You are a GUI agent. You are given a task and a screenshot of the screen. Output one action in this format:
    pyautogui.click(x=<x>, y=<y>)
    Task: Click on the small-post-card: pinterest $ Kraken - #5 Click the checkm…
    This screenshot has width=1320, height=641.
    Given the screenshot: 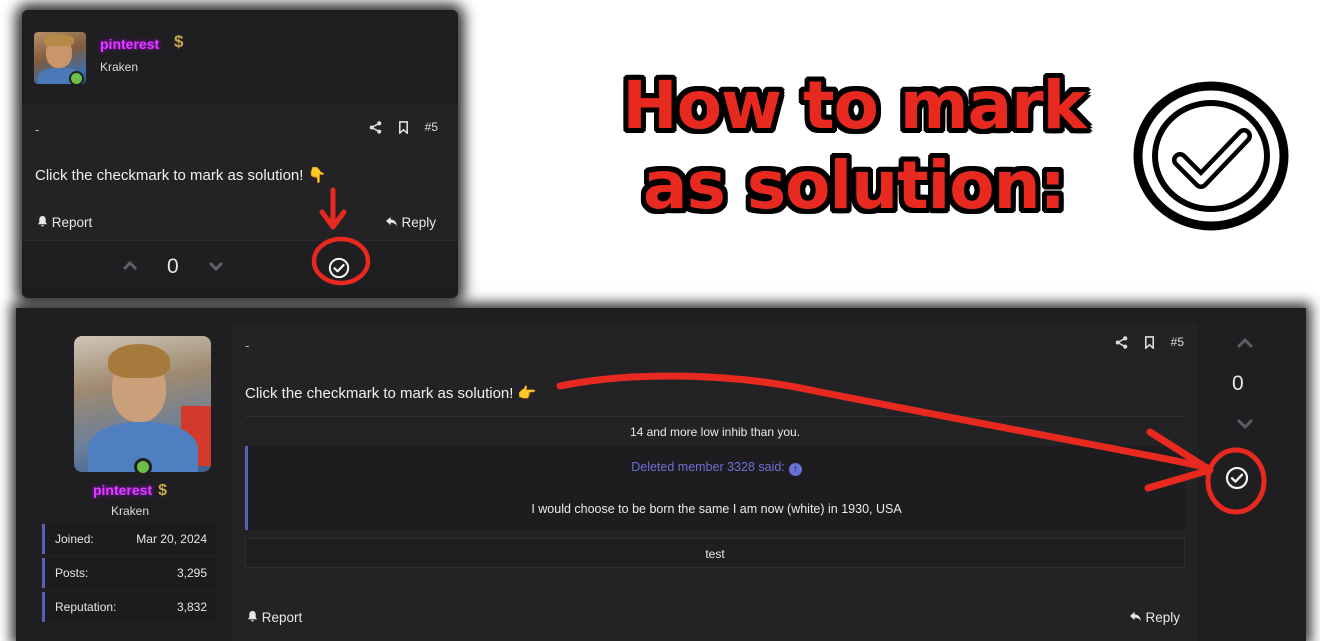 What is the action you would take?
    pyautogui.click(x=240, y=154)
    